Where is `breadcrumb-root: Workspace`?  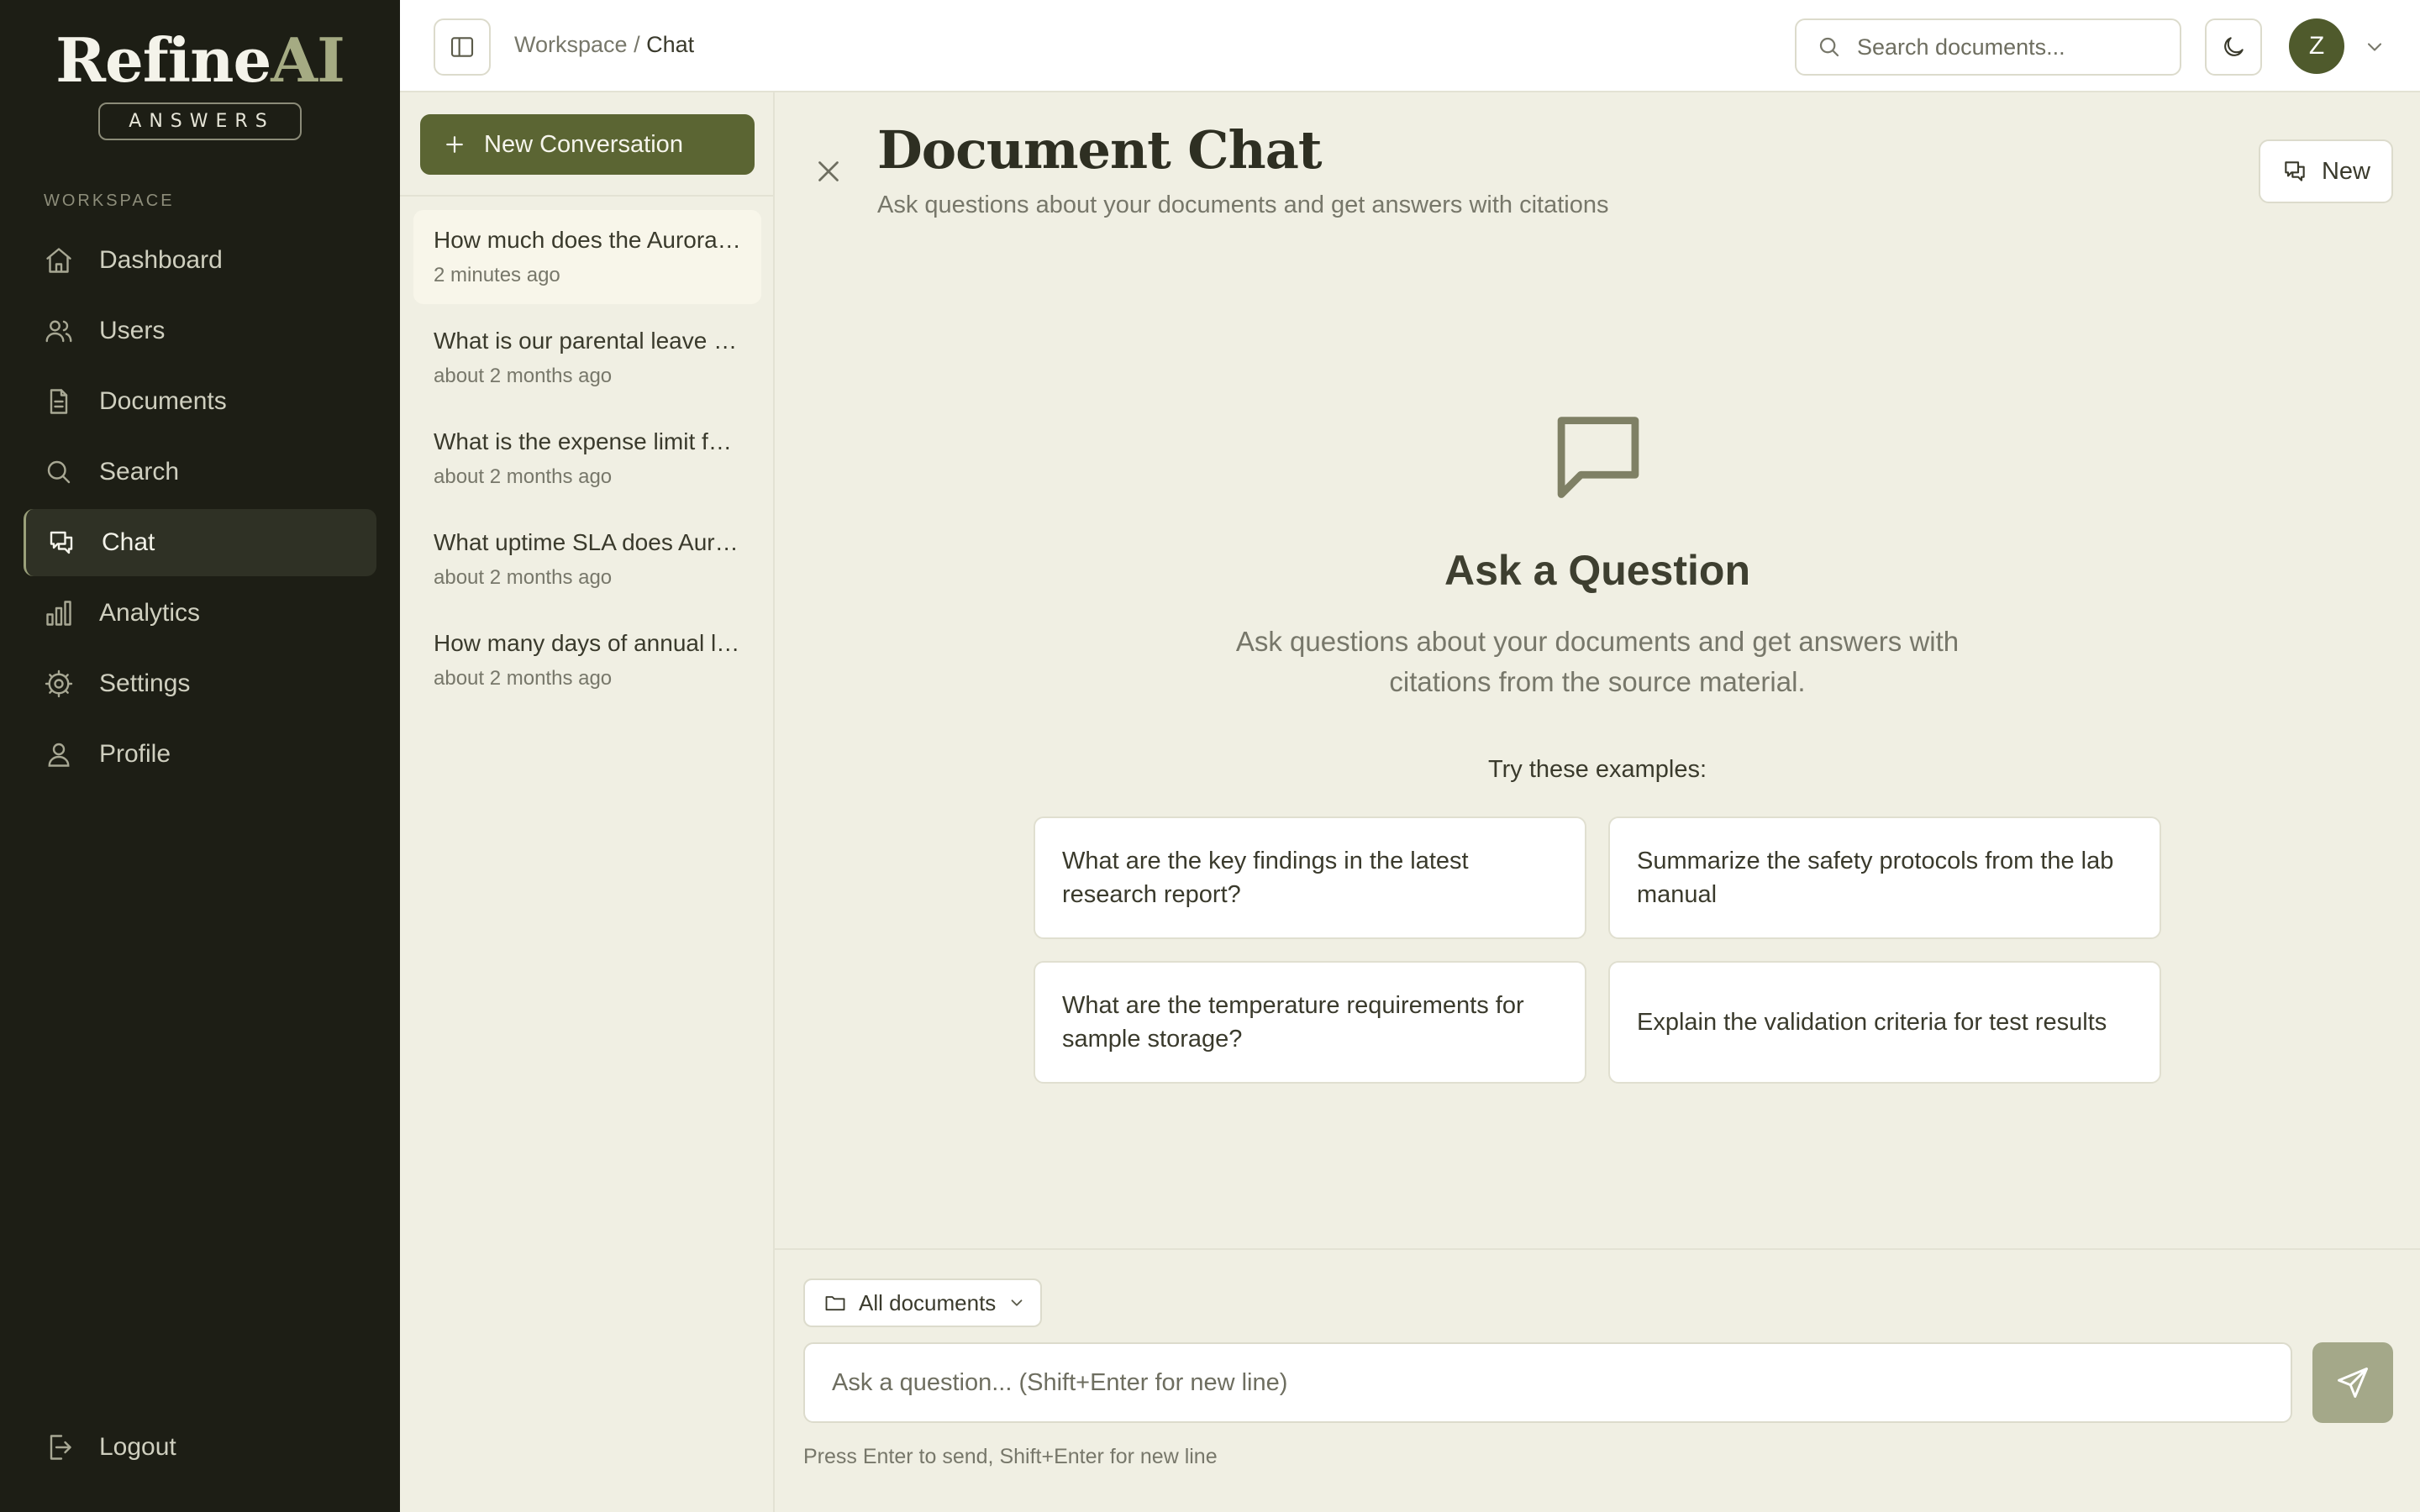 breadcrumb-root: Workspace is located at coordinates (571, 44).